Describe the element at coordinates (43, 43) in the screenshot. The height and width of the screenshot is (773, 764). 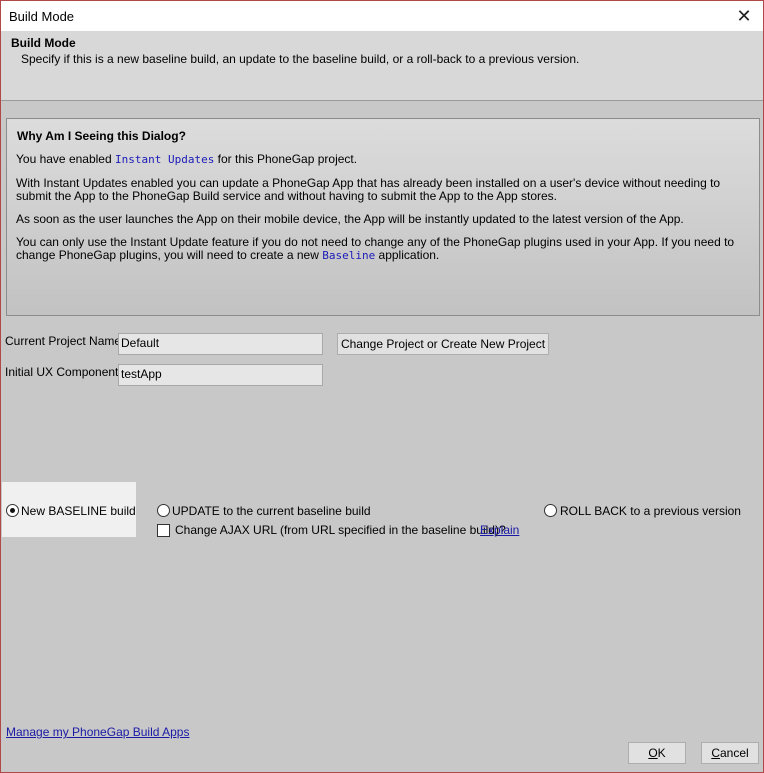
I see `header-title: Build Mode` at that location.